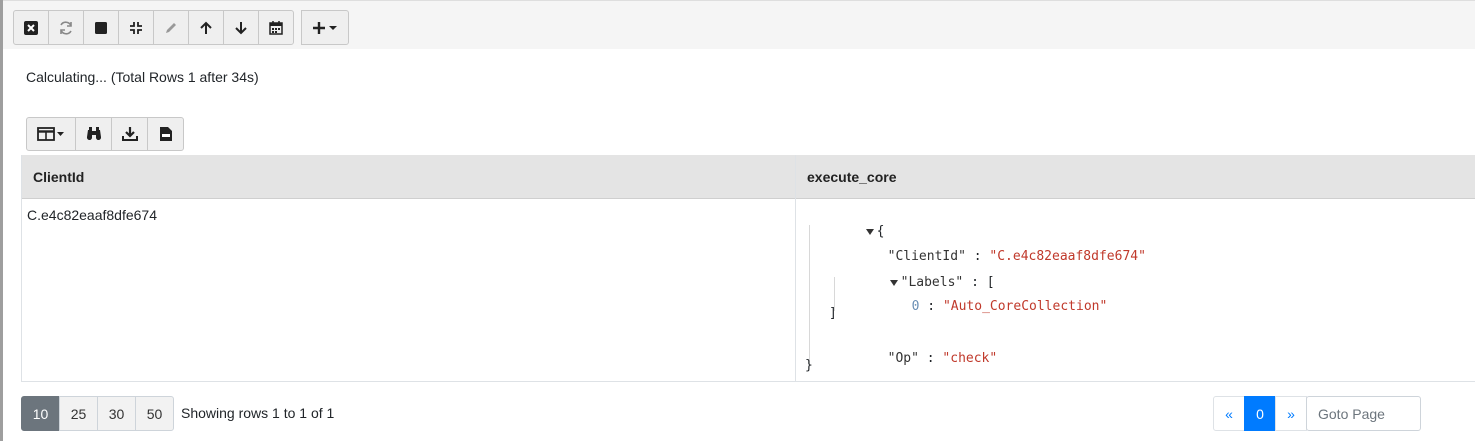 This screenshot has height=441, width=1475. I want to click on json-labels-line: "Labels" : [, so click(911, 273).